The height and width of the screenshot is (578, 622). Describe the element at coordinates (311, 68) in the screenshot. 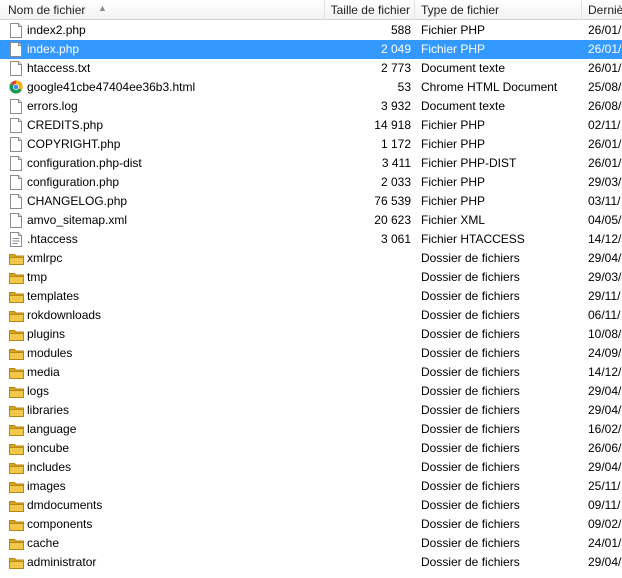

I see `file-row: htaccess.txt 2 773 Document texte 26/01/` at that location.